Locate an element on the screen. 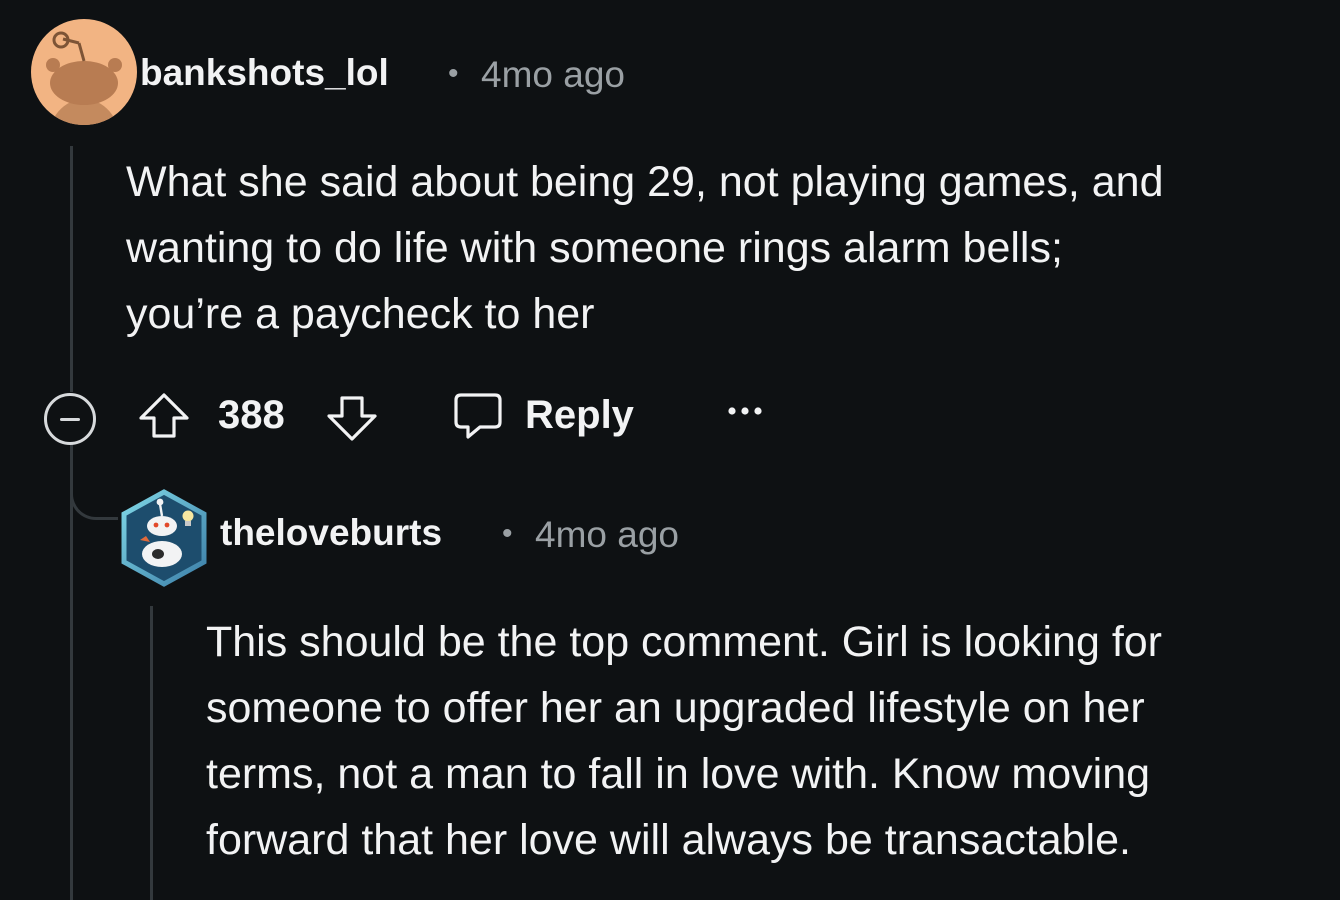 This screenshot has height=900, width=1340. comment-author: bankshots_lol is located at coordinates (264, 73).